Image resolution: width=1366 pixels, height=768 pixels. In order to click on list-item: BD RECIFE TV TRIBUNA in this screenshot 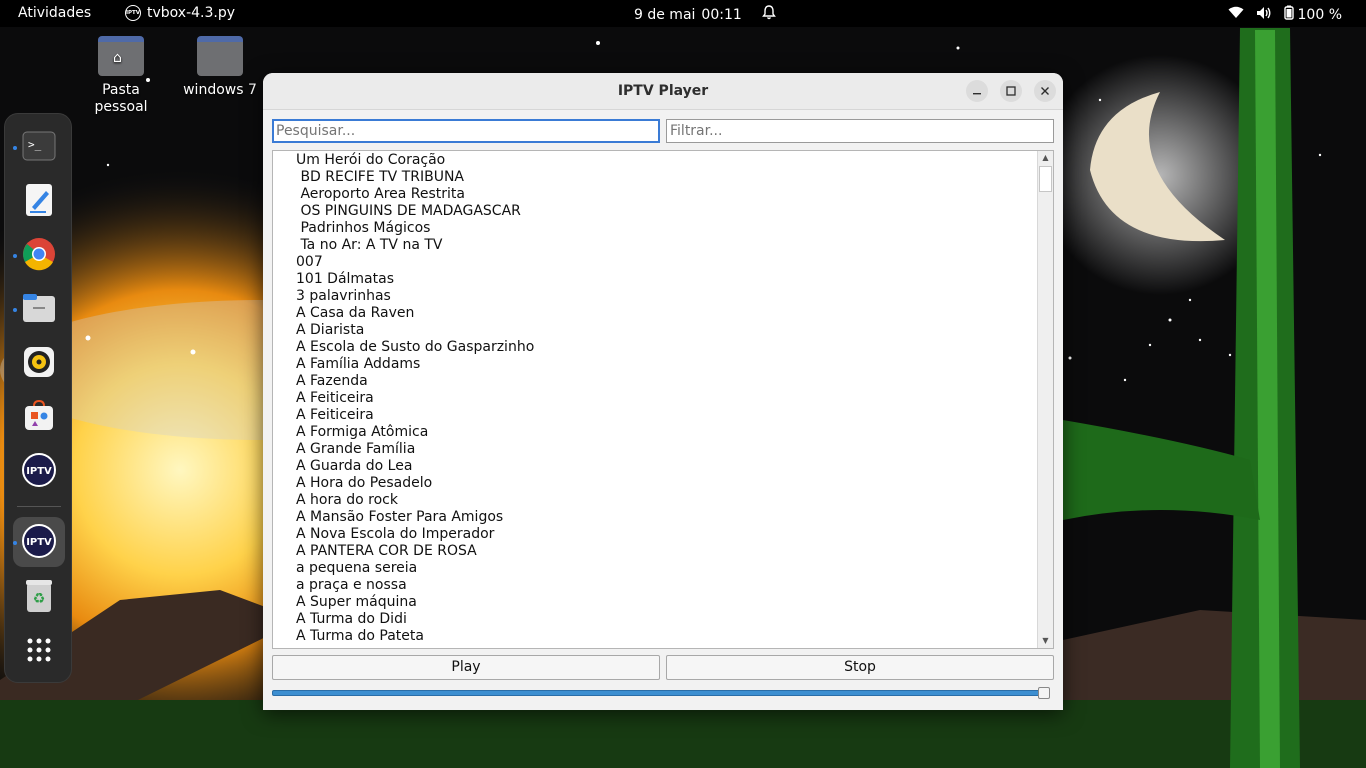, I will do `click(415, 177)`.